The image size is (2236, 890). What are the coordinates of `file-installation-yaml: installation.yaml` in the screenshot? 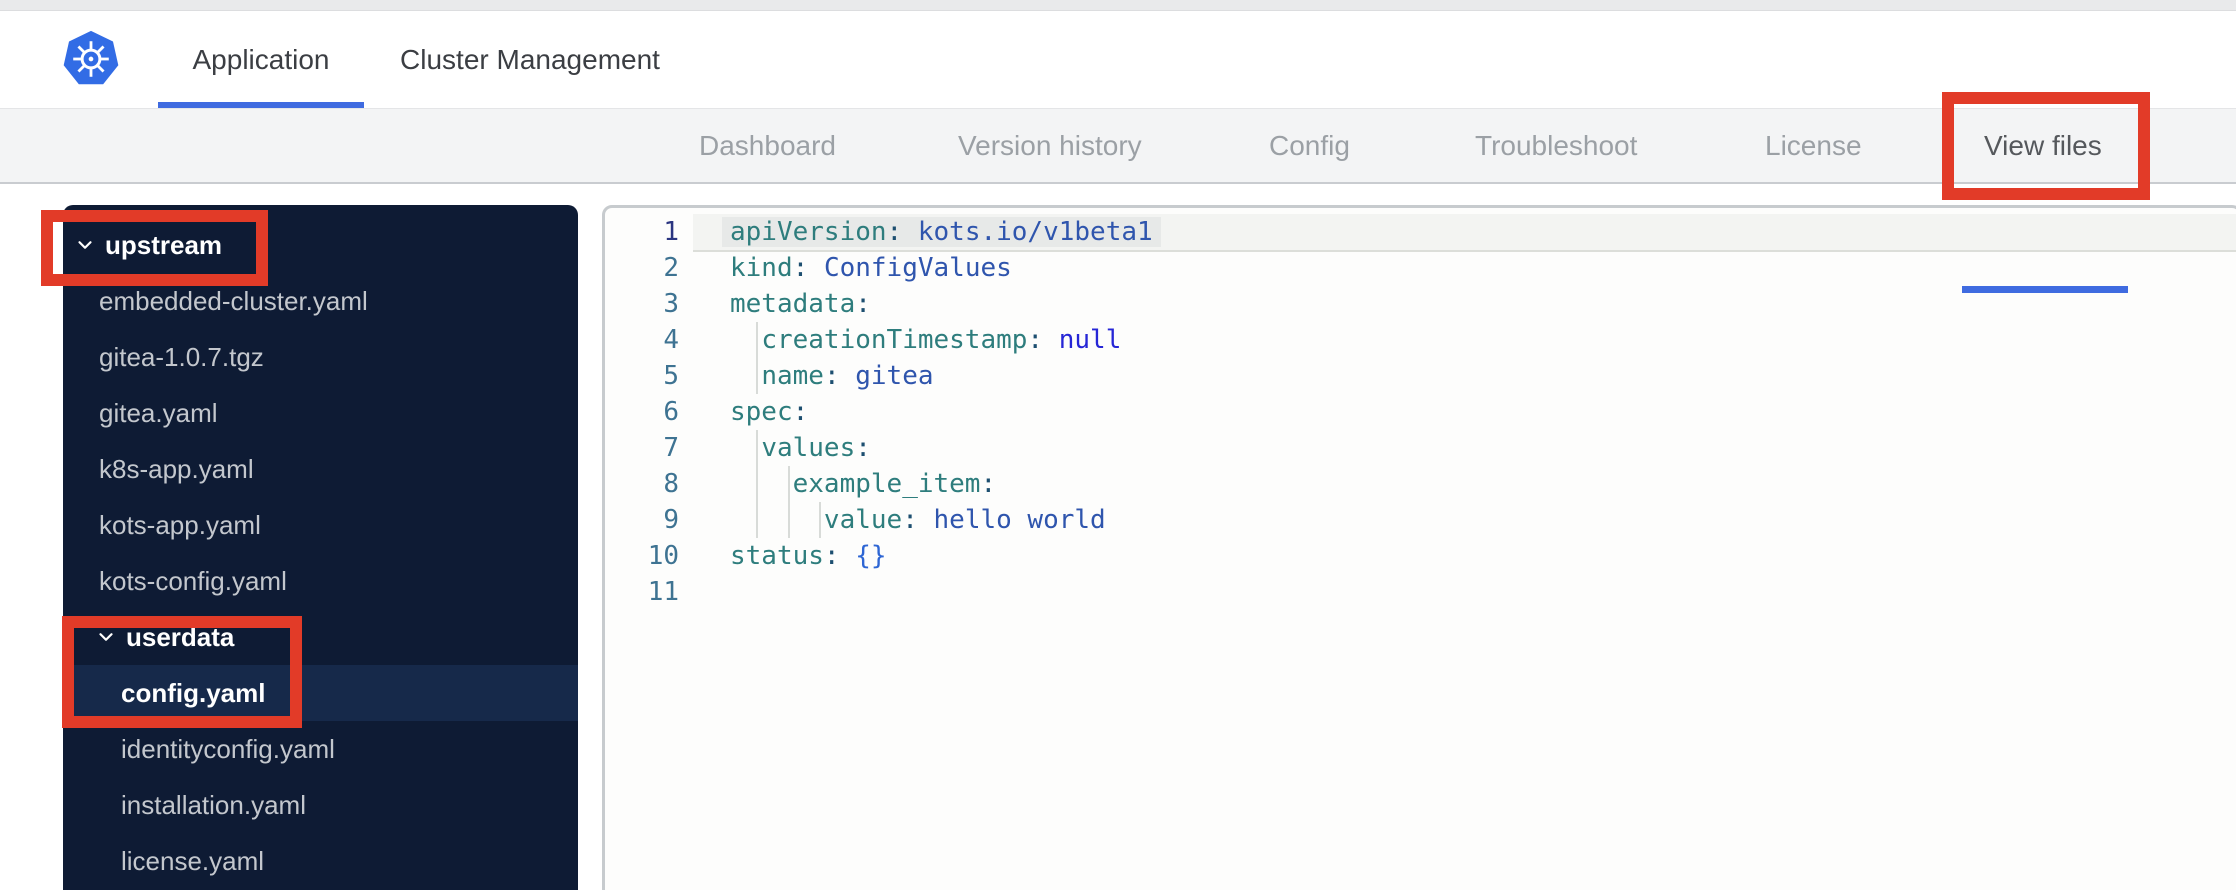 It's located at (320, 805).